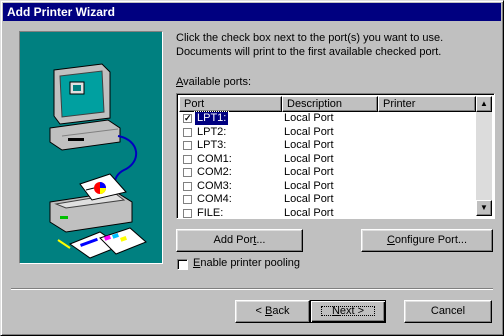 This screenshot has width=504, height=336. I want to click on scroll-up-arrow-icon: ▲, so click(484, 104).